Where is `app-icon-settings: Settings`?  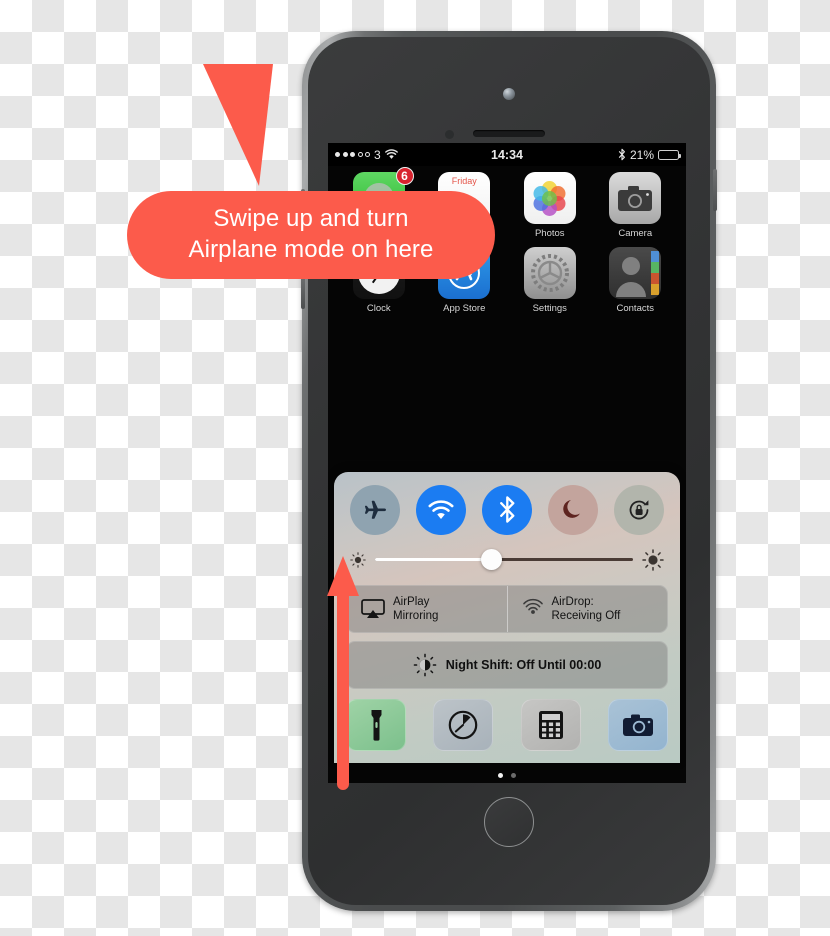
app-icon-settings: Settings is located at coordinates (550, 280).